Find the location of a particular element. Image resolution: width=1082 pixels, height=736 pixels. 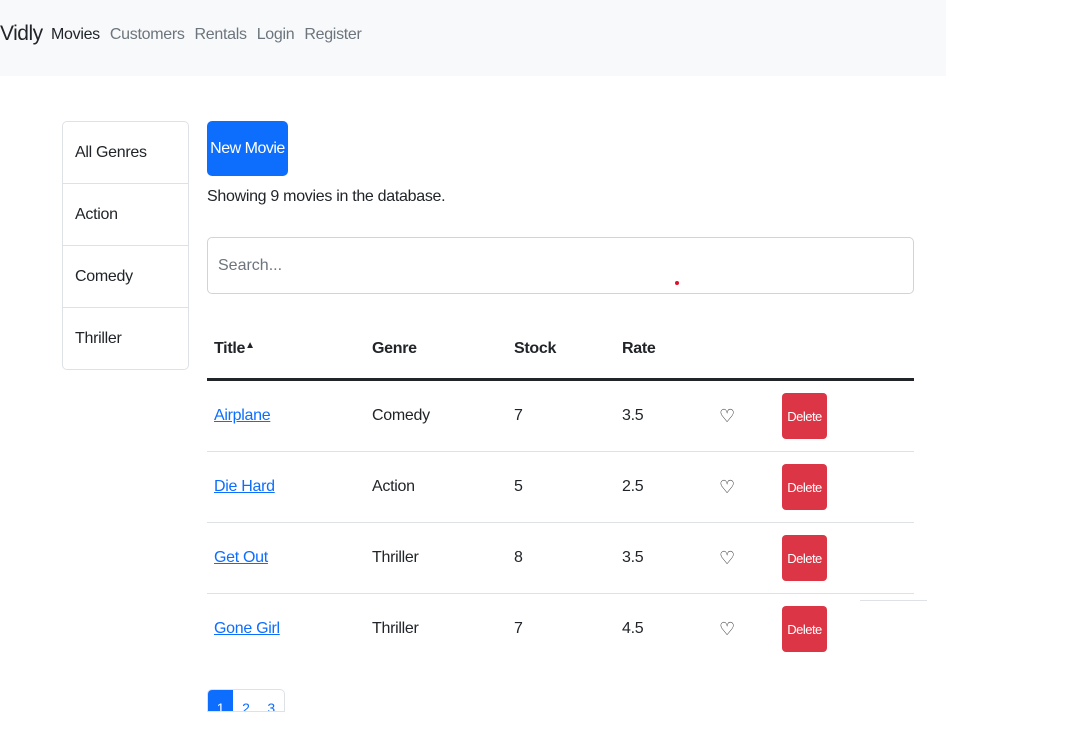

movie-stock: 5 is located at coordinates (561, 487).